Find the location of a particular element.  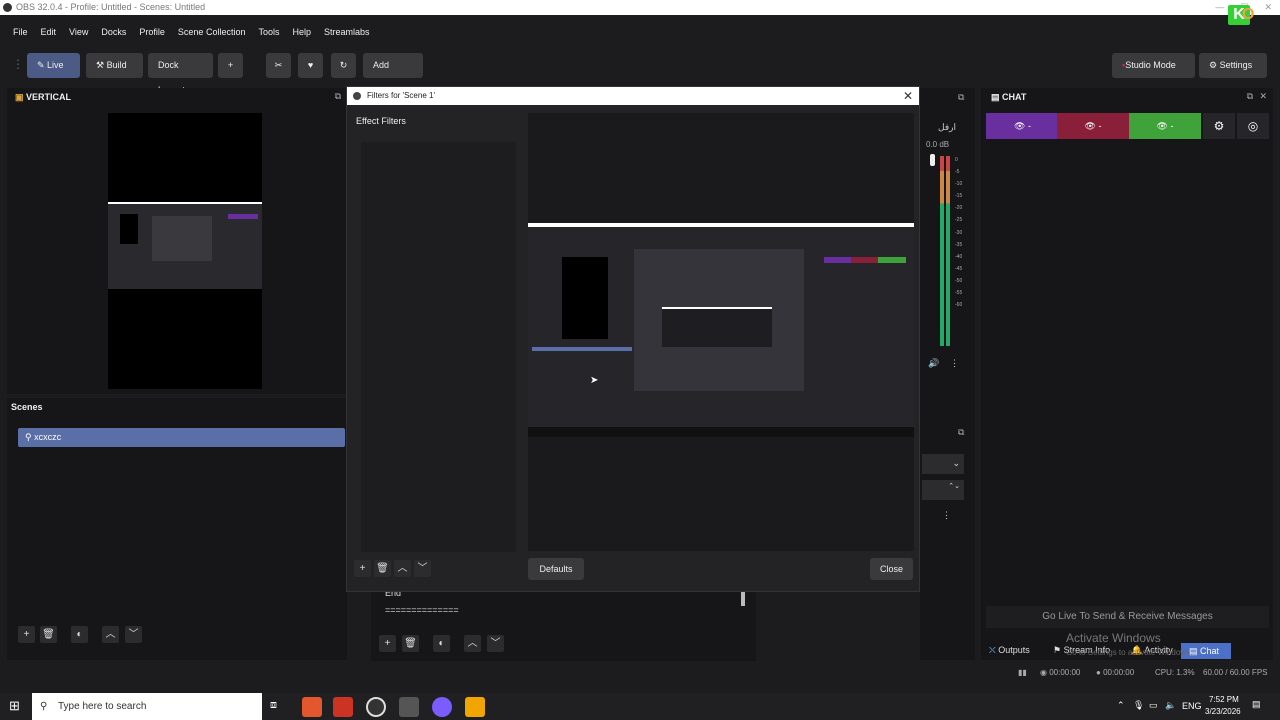

filter-down-button: ﹀ is located at coordinates (422, 568).